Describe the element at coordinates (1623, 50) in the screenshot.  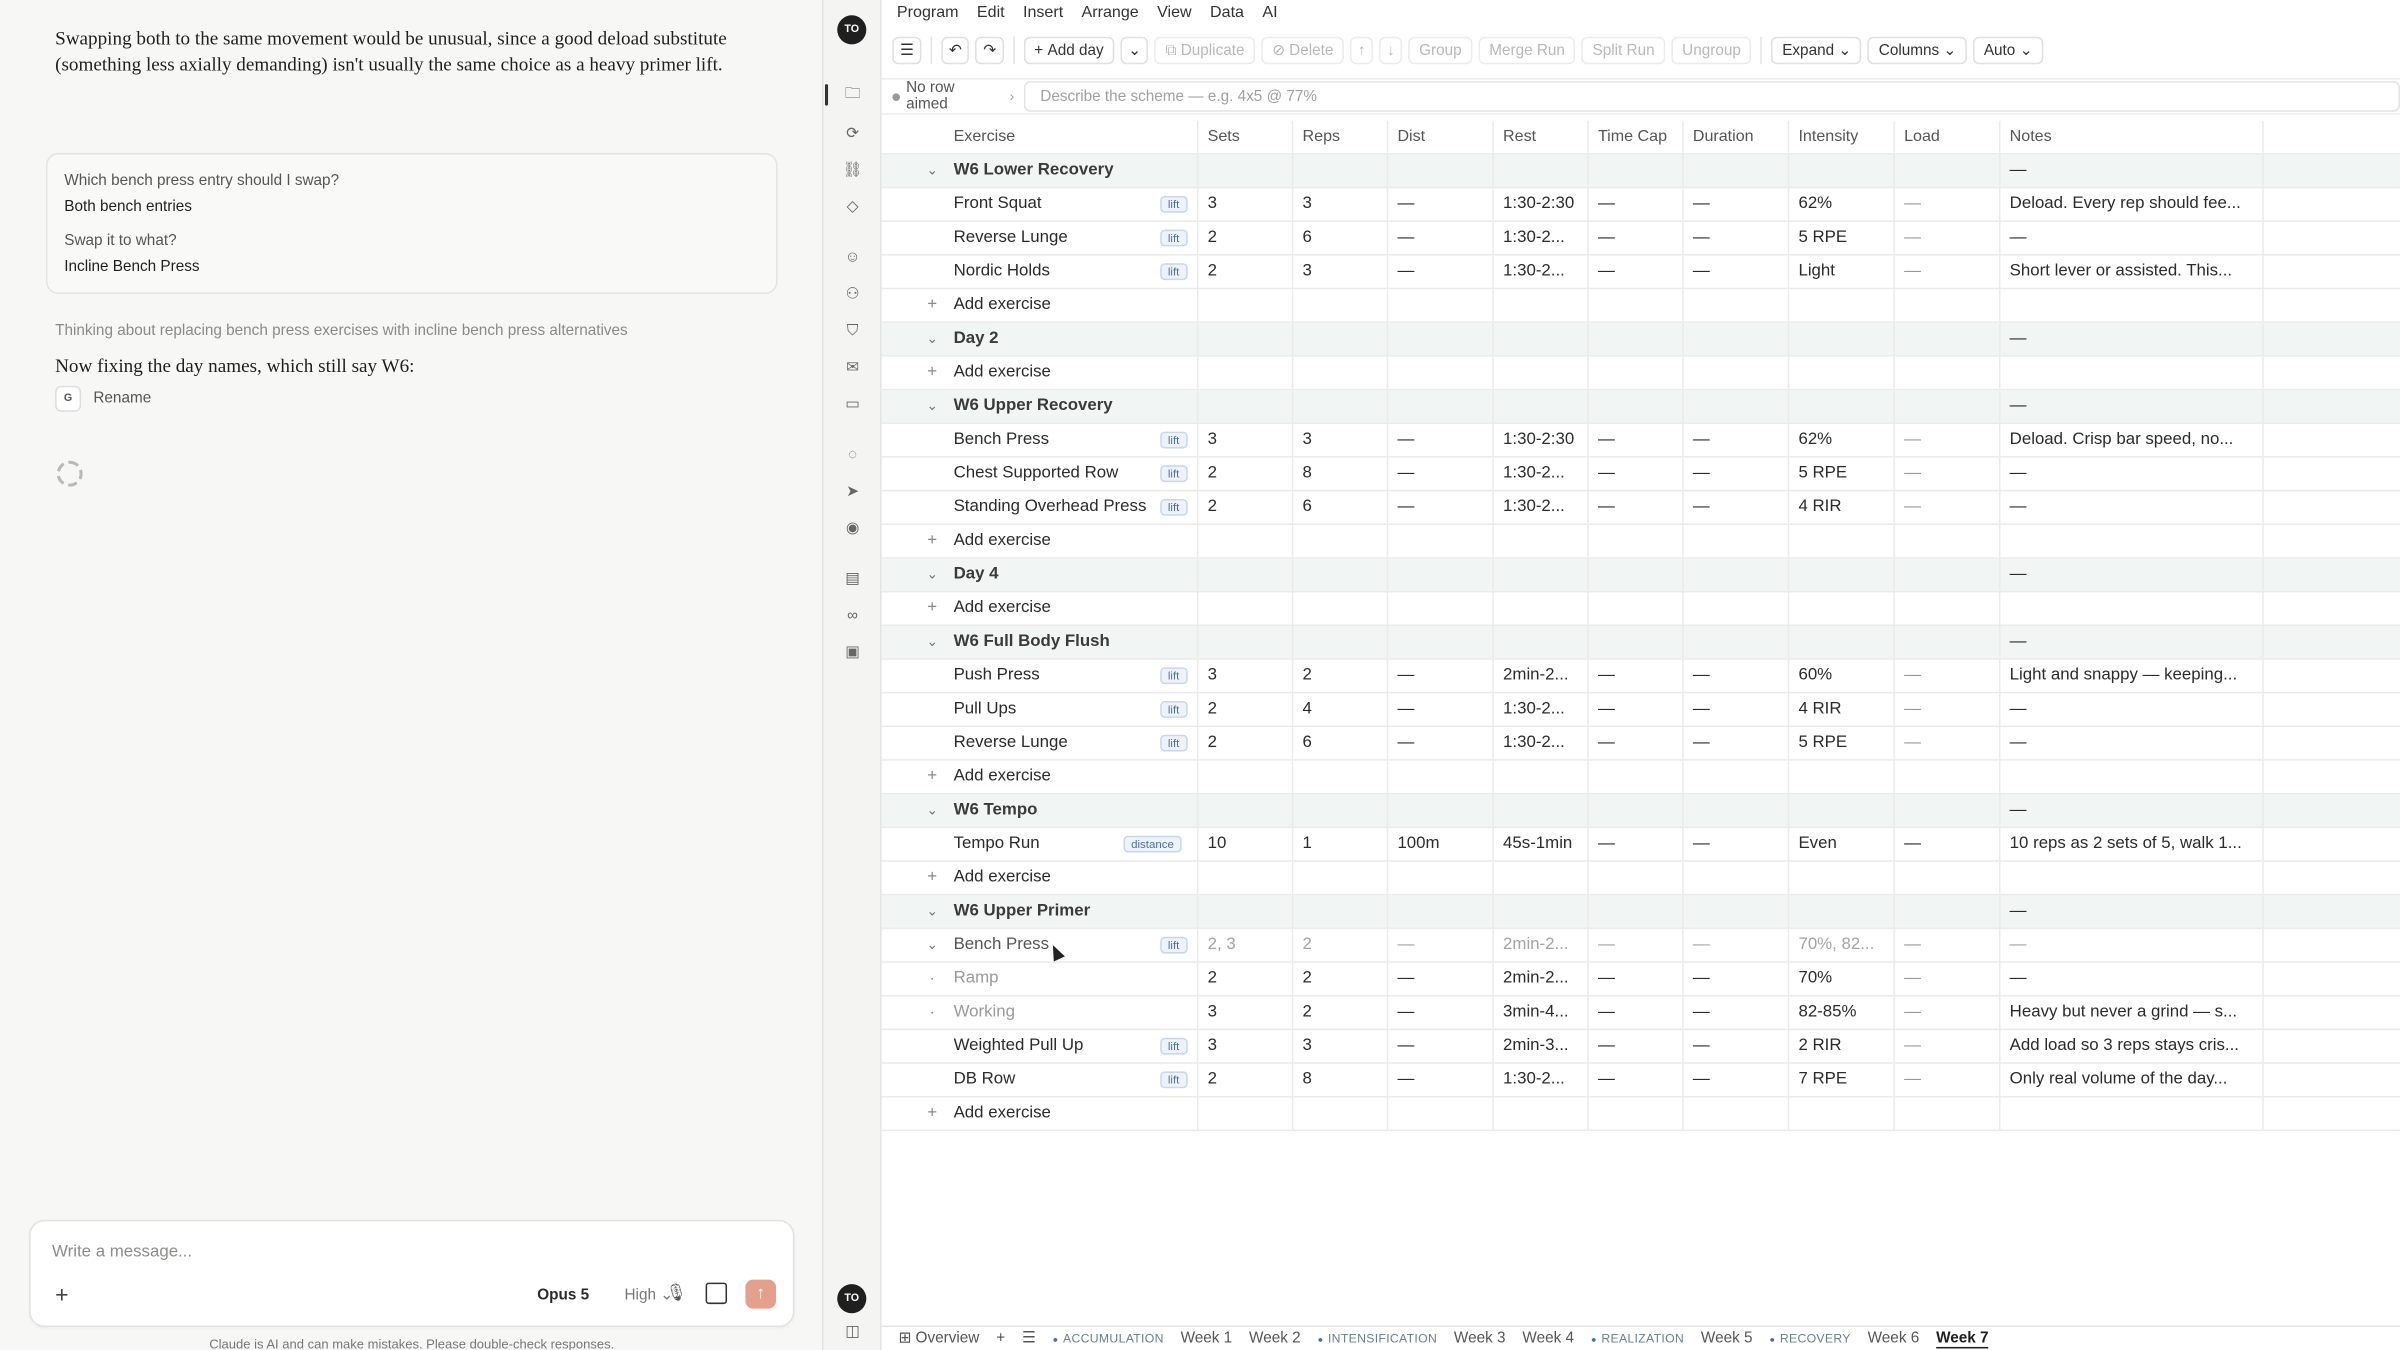
I see `split-run-button: Split Run` at that location.